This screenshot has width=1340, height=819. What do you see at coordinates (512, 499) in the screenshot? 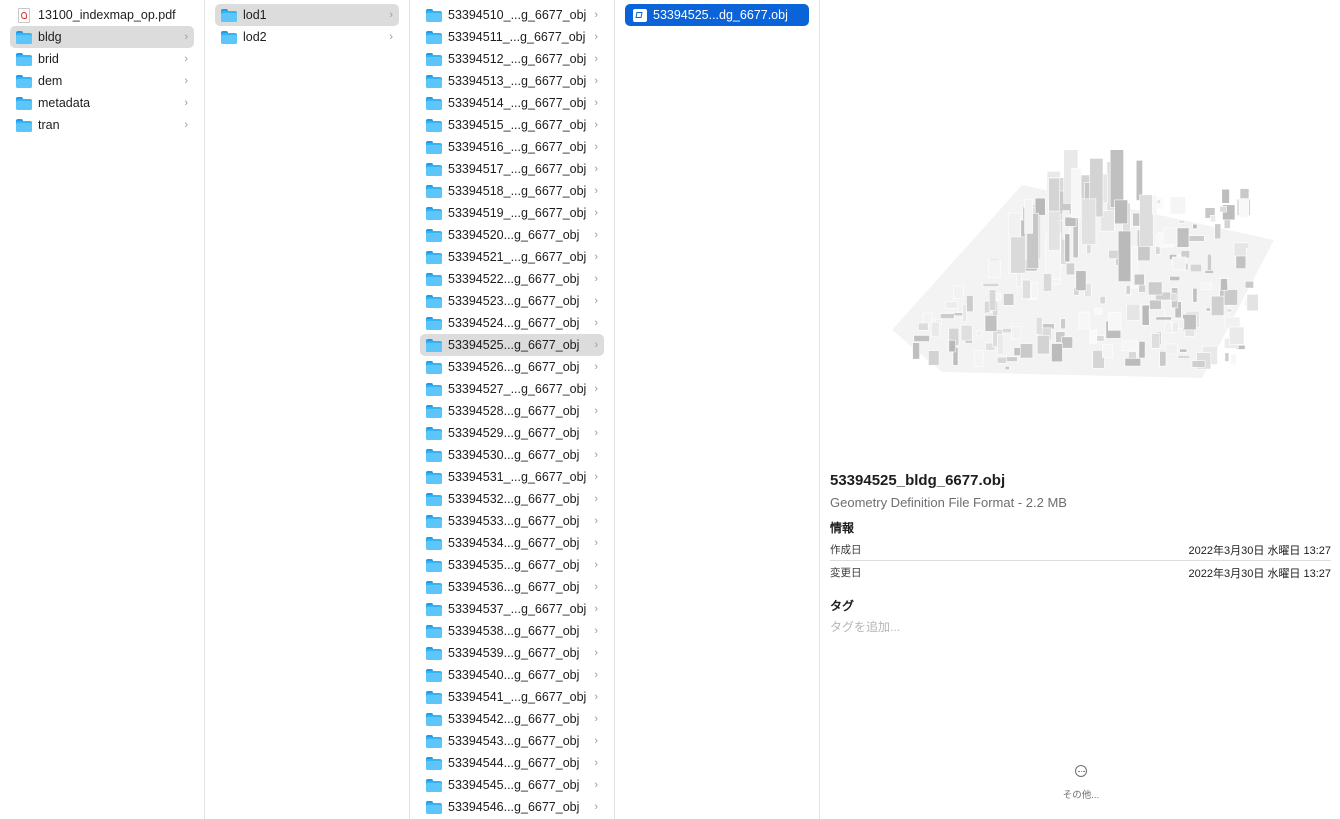
I see `list-item: 53394532...g_6677_obj ›` at bounding box center [512, 499].